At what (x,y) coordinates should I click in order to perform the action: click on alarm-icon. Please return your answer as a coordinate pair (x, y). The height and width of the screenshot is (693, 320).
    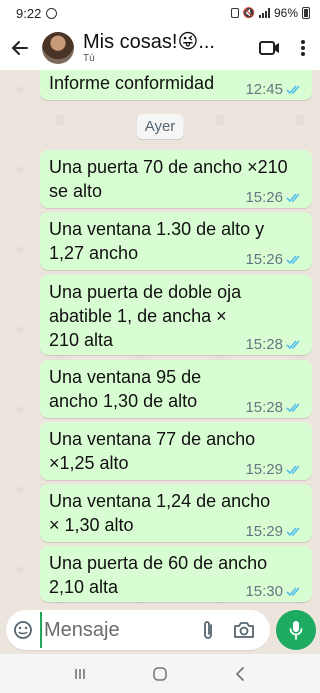
    Looking at the image, I should click on (234, 13).